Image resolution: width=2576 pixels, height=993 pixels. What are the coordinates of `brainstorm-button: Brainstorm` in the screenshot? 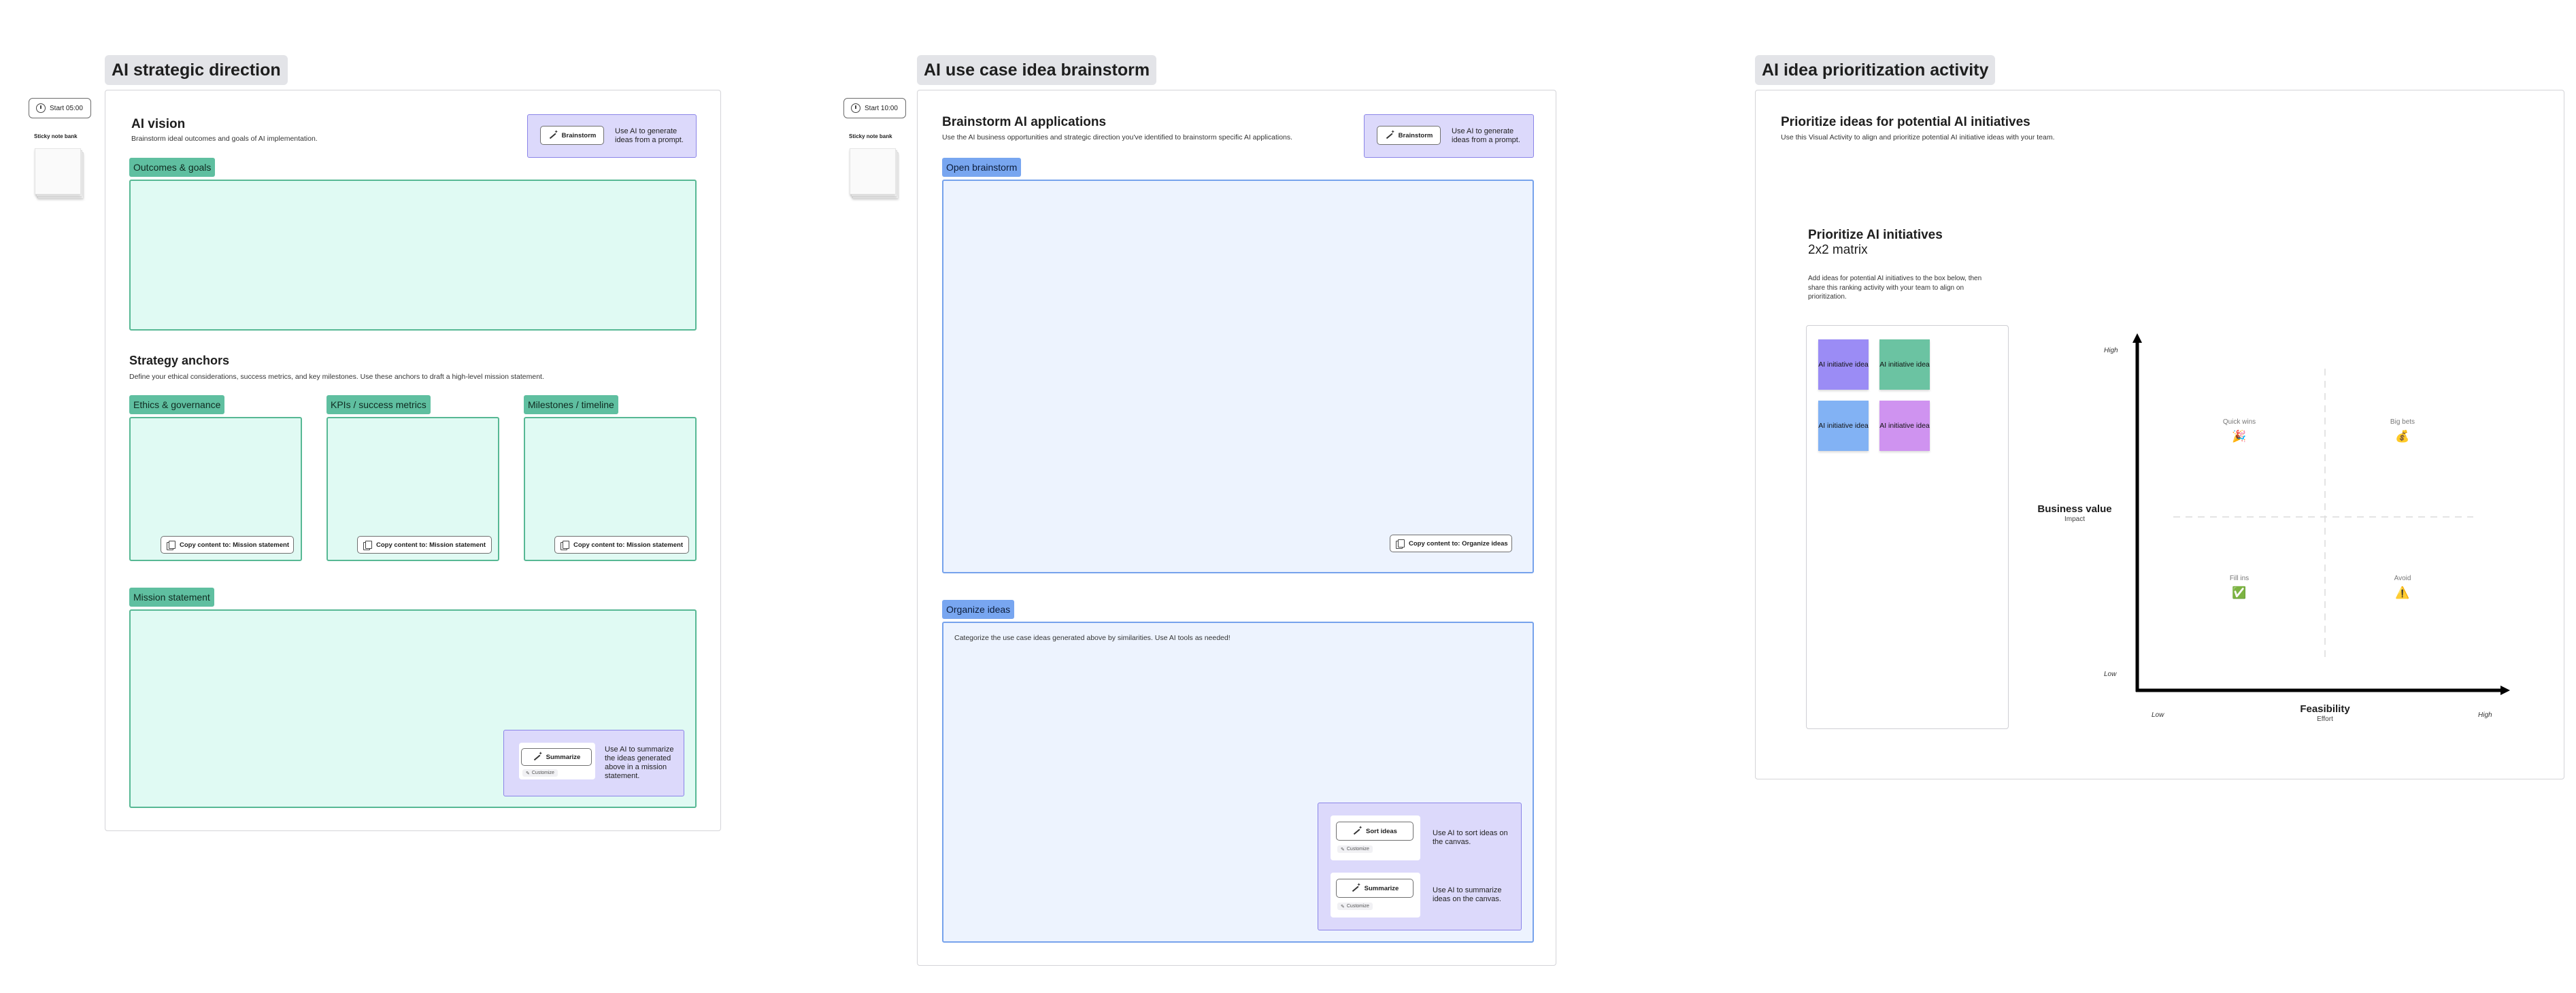 It's located at (572, 135).